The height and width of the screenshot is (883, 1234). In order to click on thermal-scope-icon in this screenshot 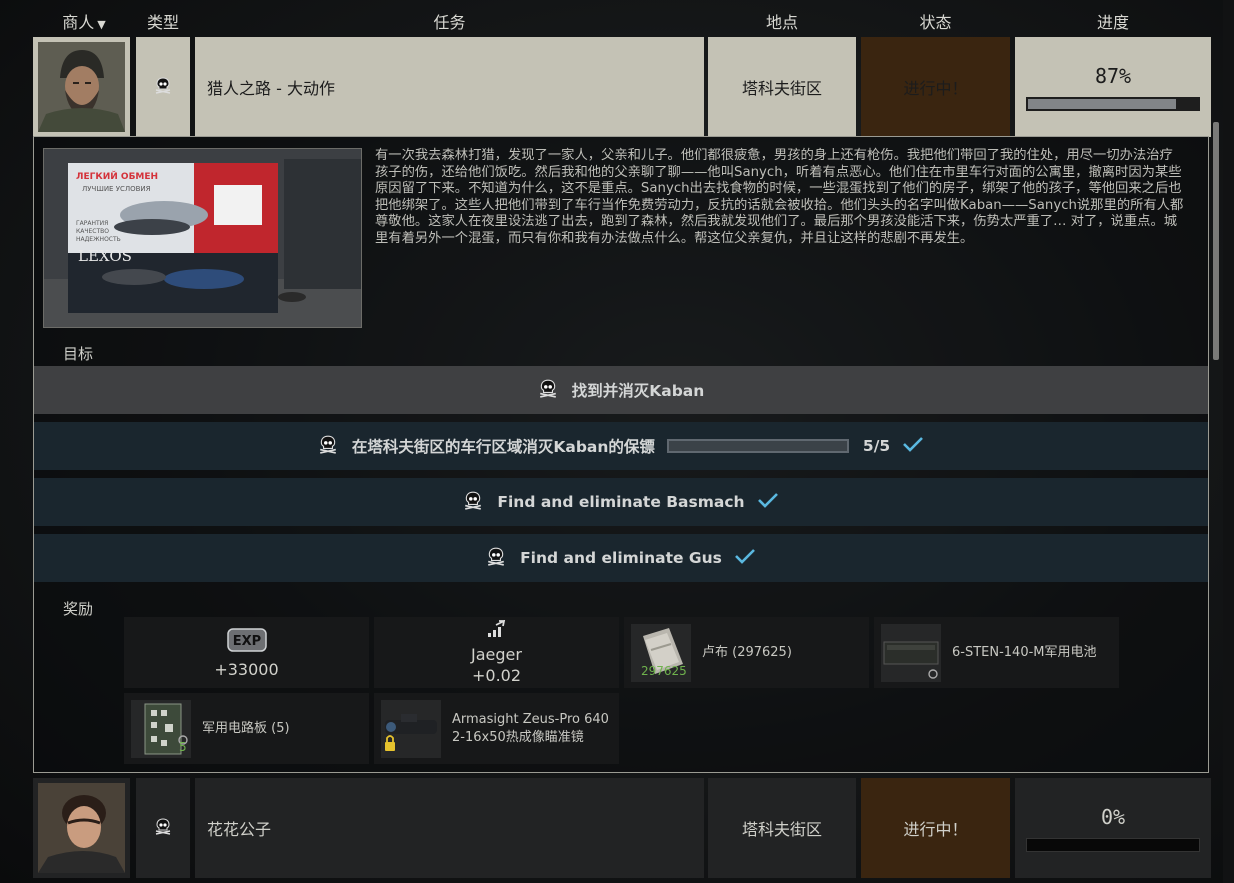, I will do `click(411, 729)`.